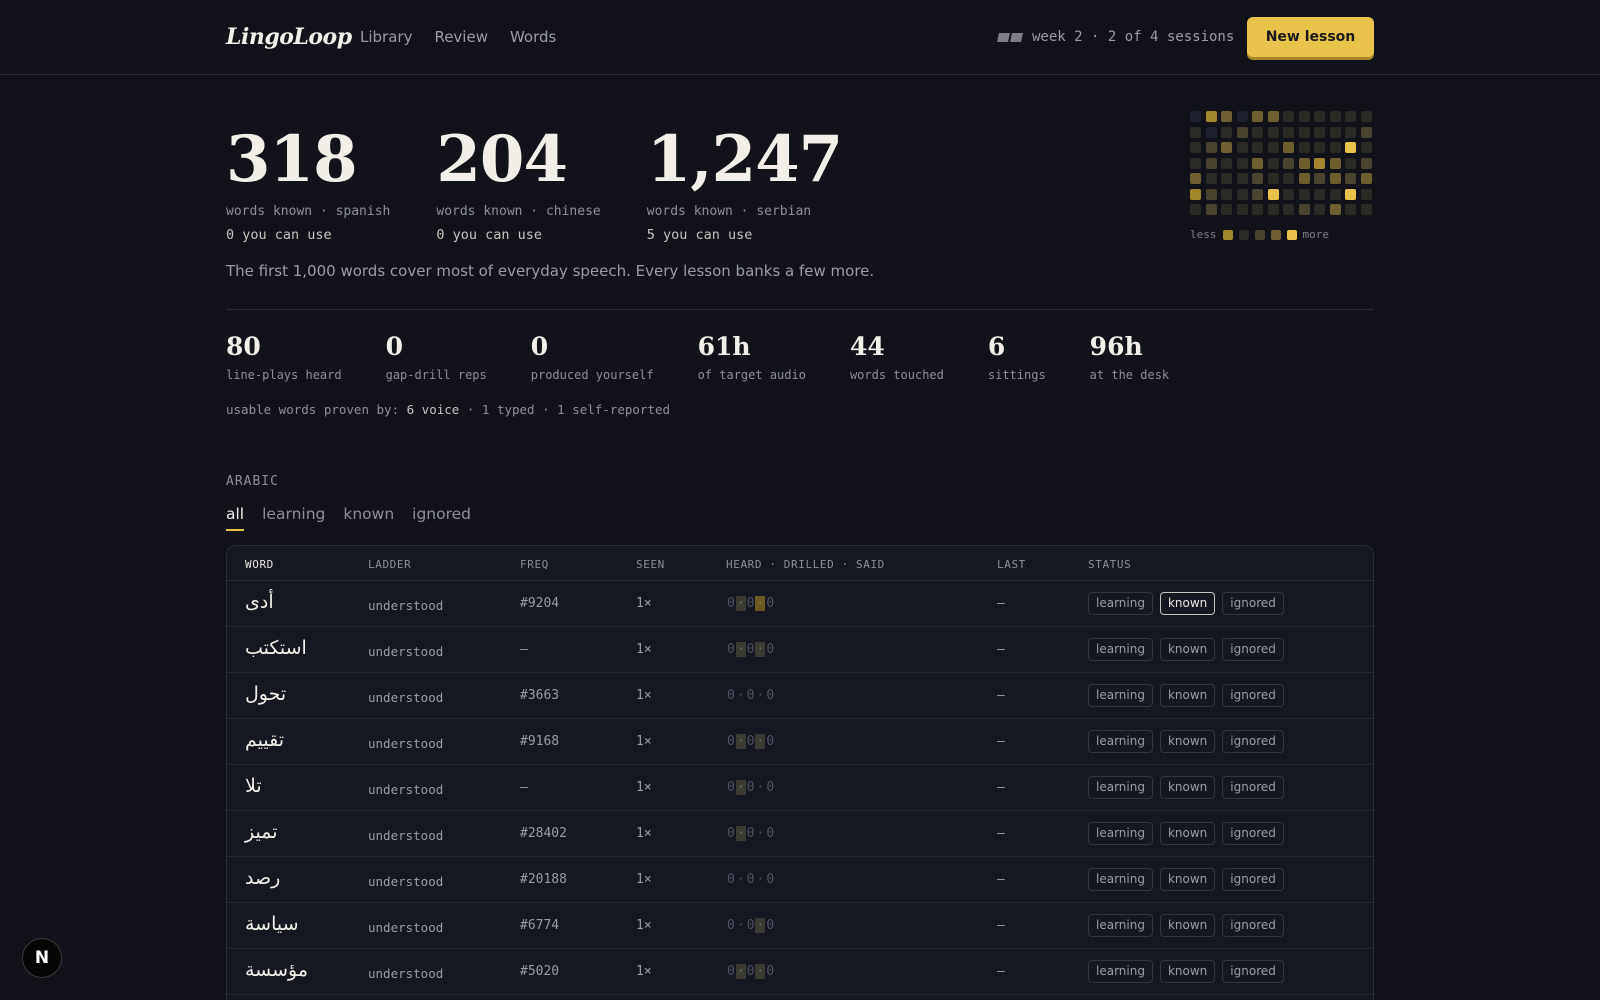  What do you see at coordinates (259, 602) in the screenshot?
I see `word-text: أدى` at bounding box center [259, 602].